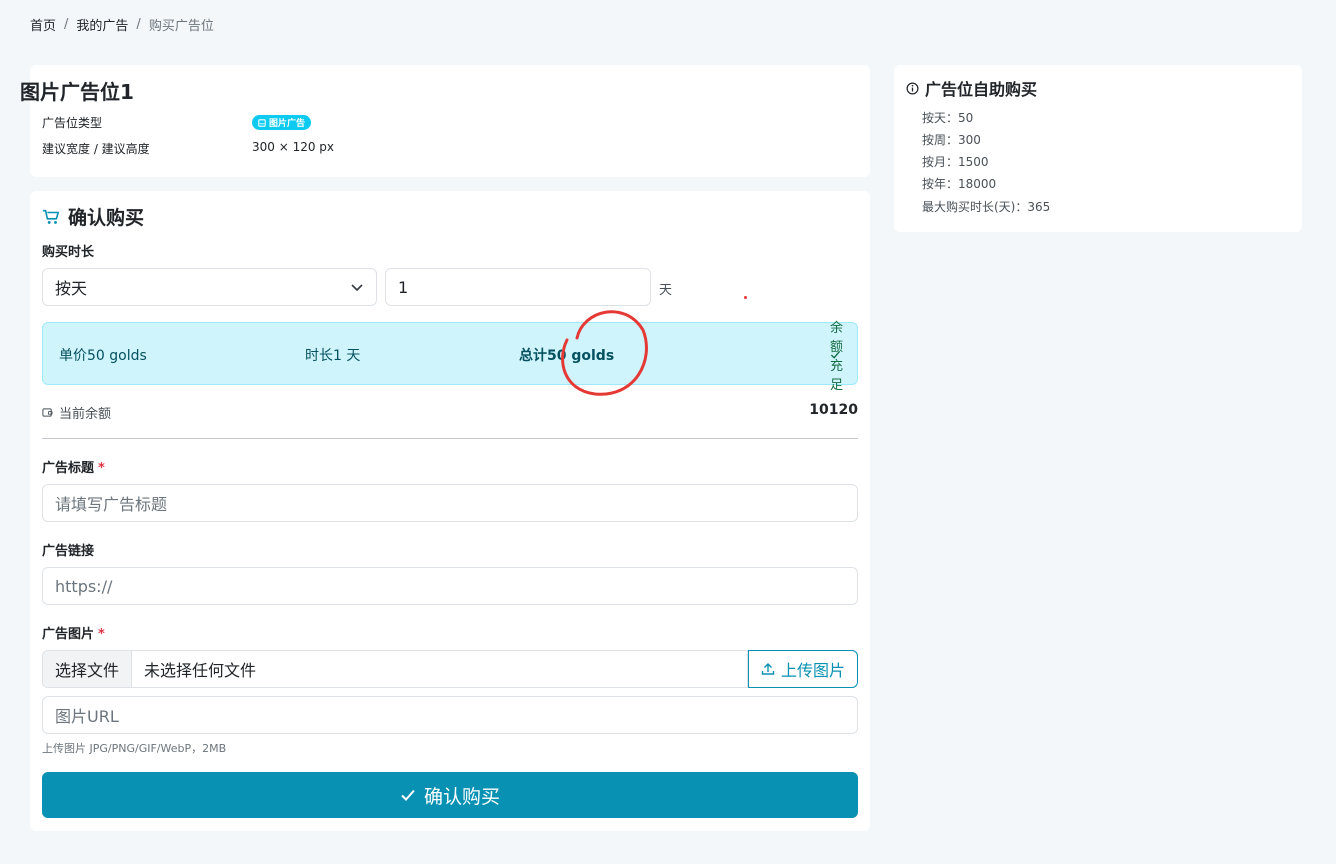 The width and height of the screenshot is (1336, 864). I want to click on divider, so click(450, 438).